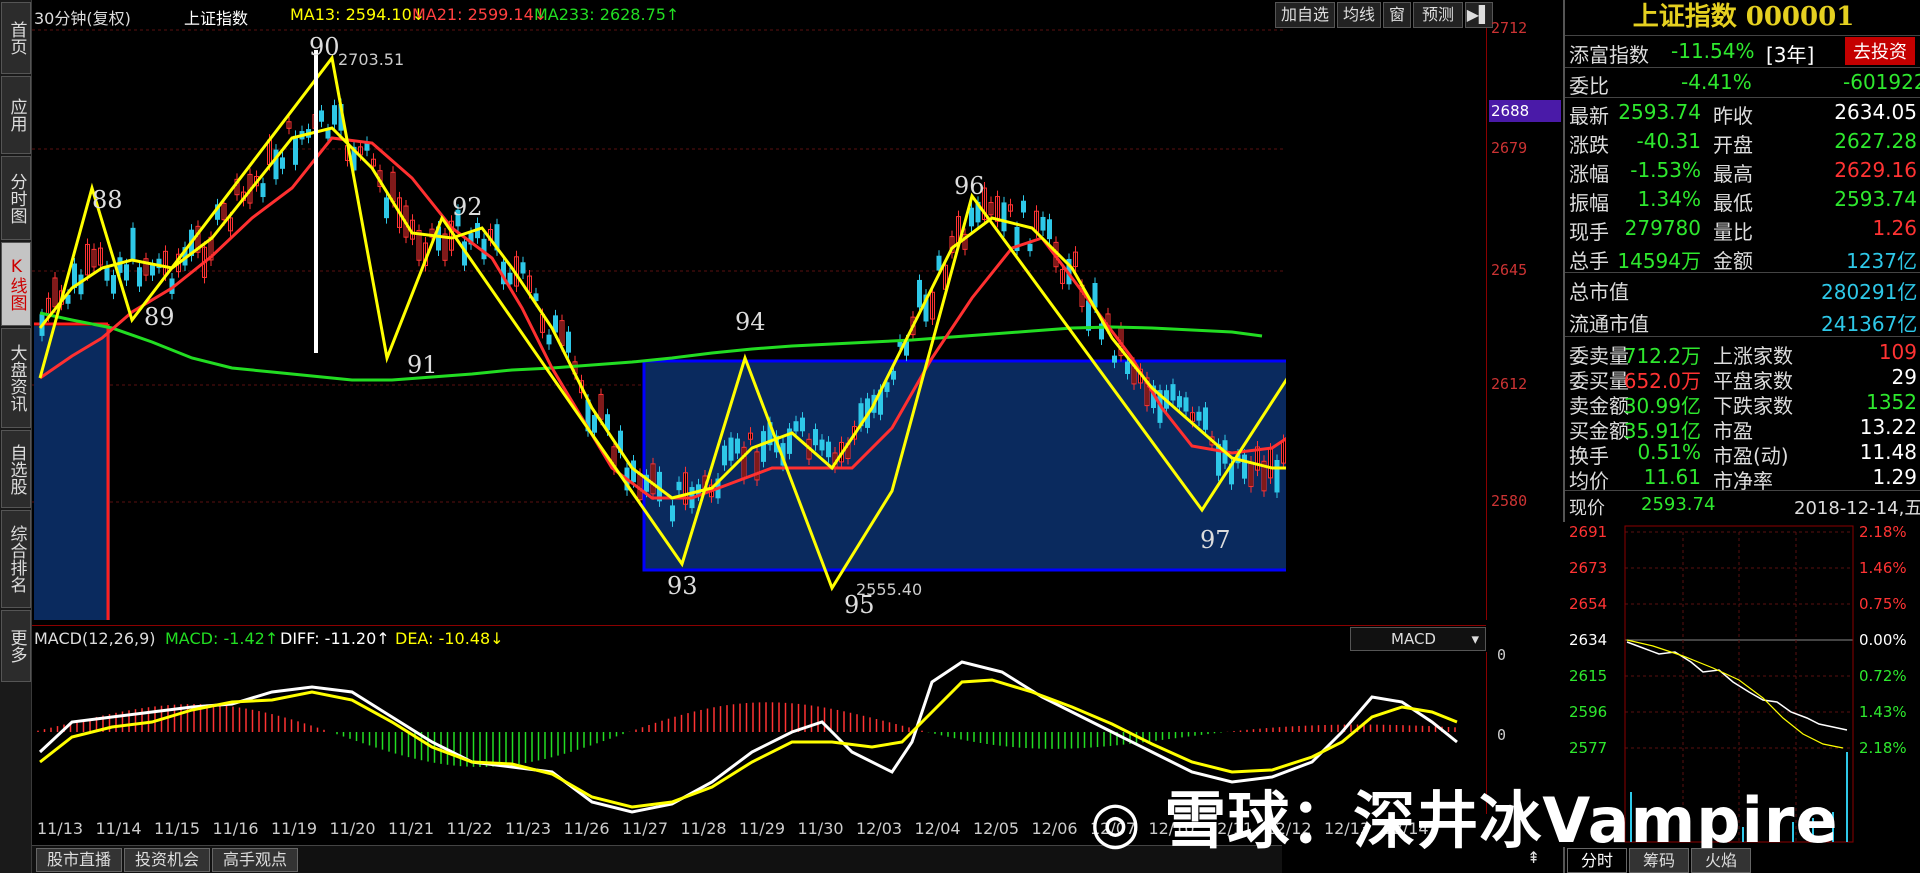 Image resolution: width=1920 pixels, height=873 pixels. I want to click on sidebar-item-apps: 应用, so click(16, 115).